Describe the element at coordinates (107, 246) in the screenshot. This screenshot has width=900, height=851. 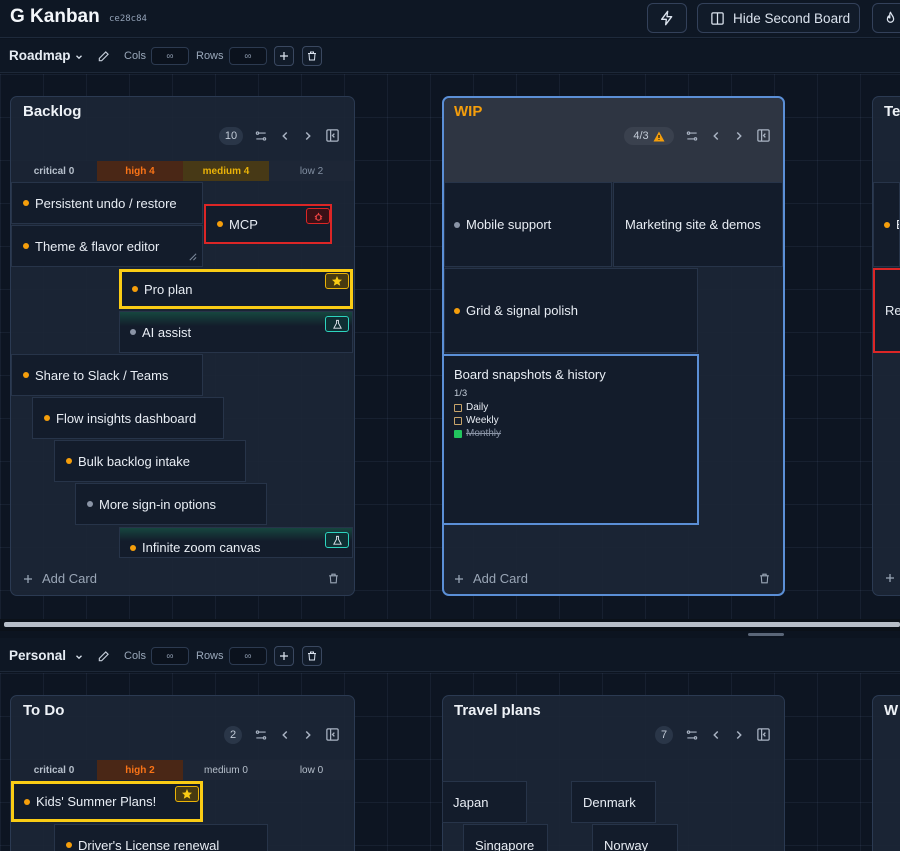
I see `card: Theme & flavor editor` at that location.